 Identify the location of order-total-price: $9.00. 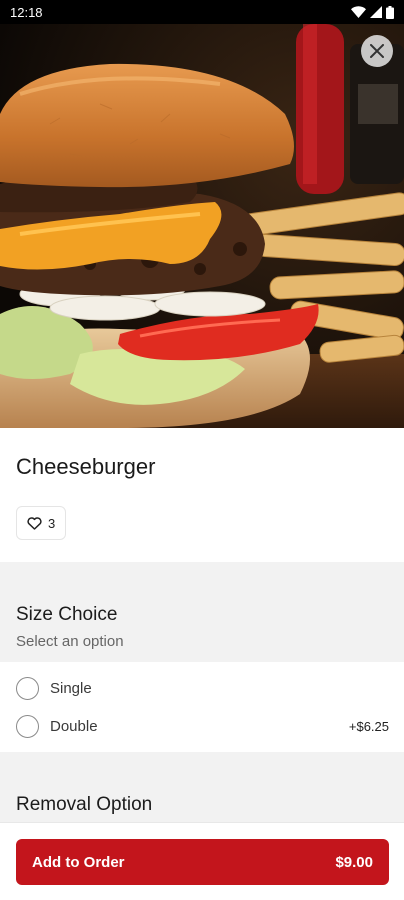
(354, 862).